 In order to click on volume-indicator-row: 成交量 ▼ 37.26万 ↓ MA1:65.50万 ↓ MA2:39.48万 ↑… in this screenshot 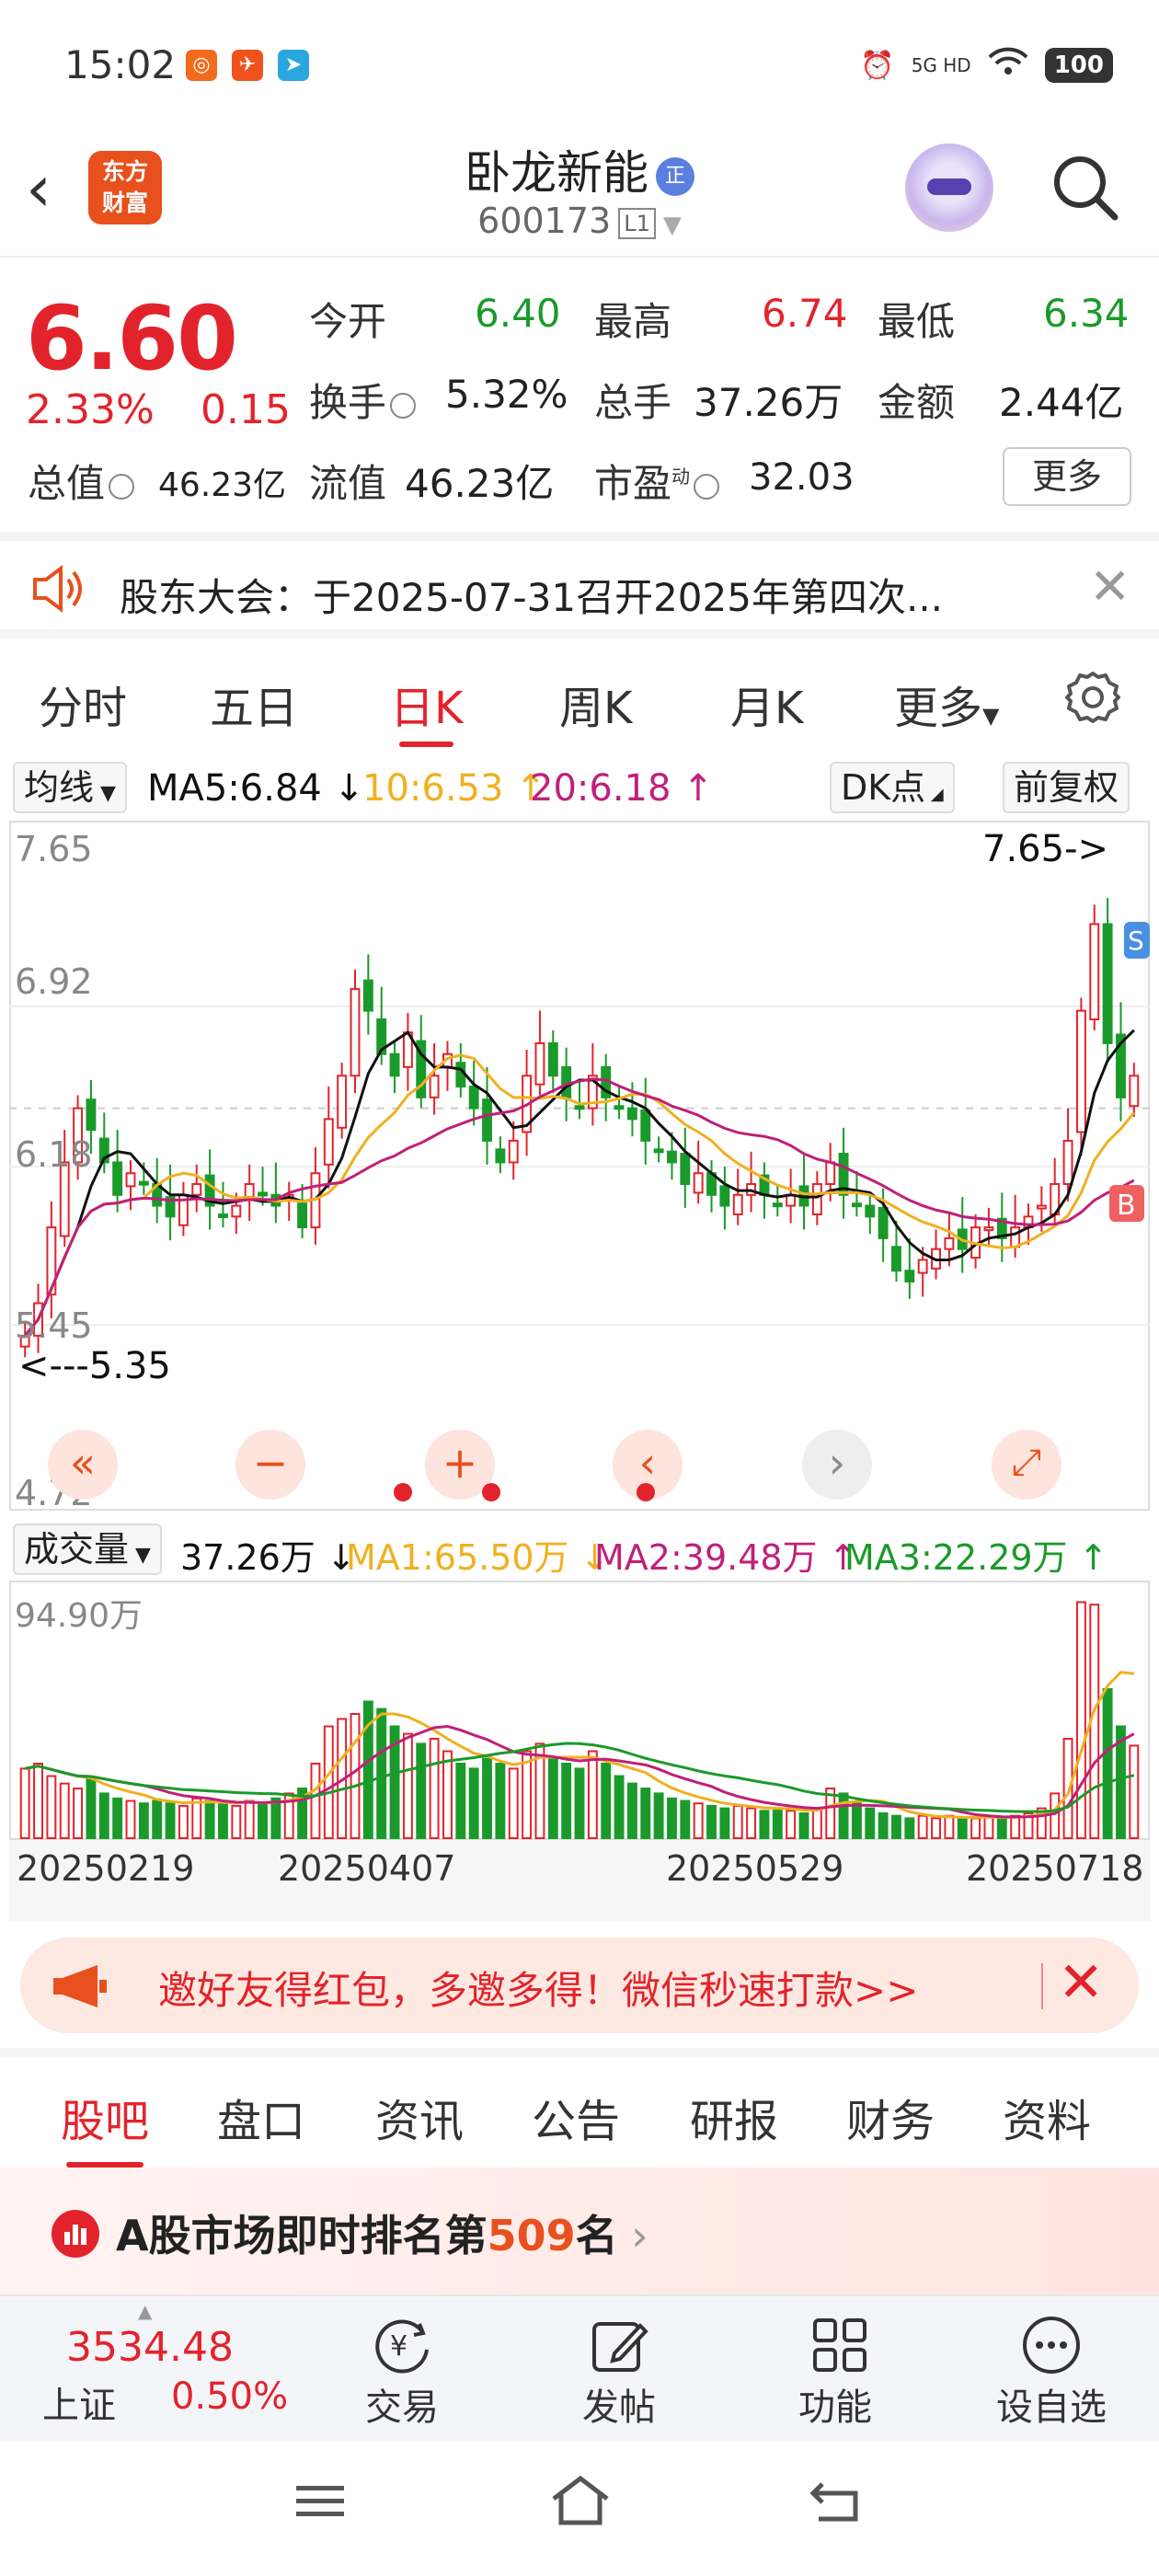, I will do `click(579, 1549)`.